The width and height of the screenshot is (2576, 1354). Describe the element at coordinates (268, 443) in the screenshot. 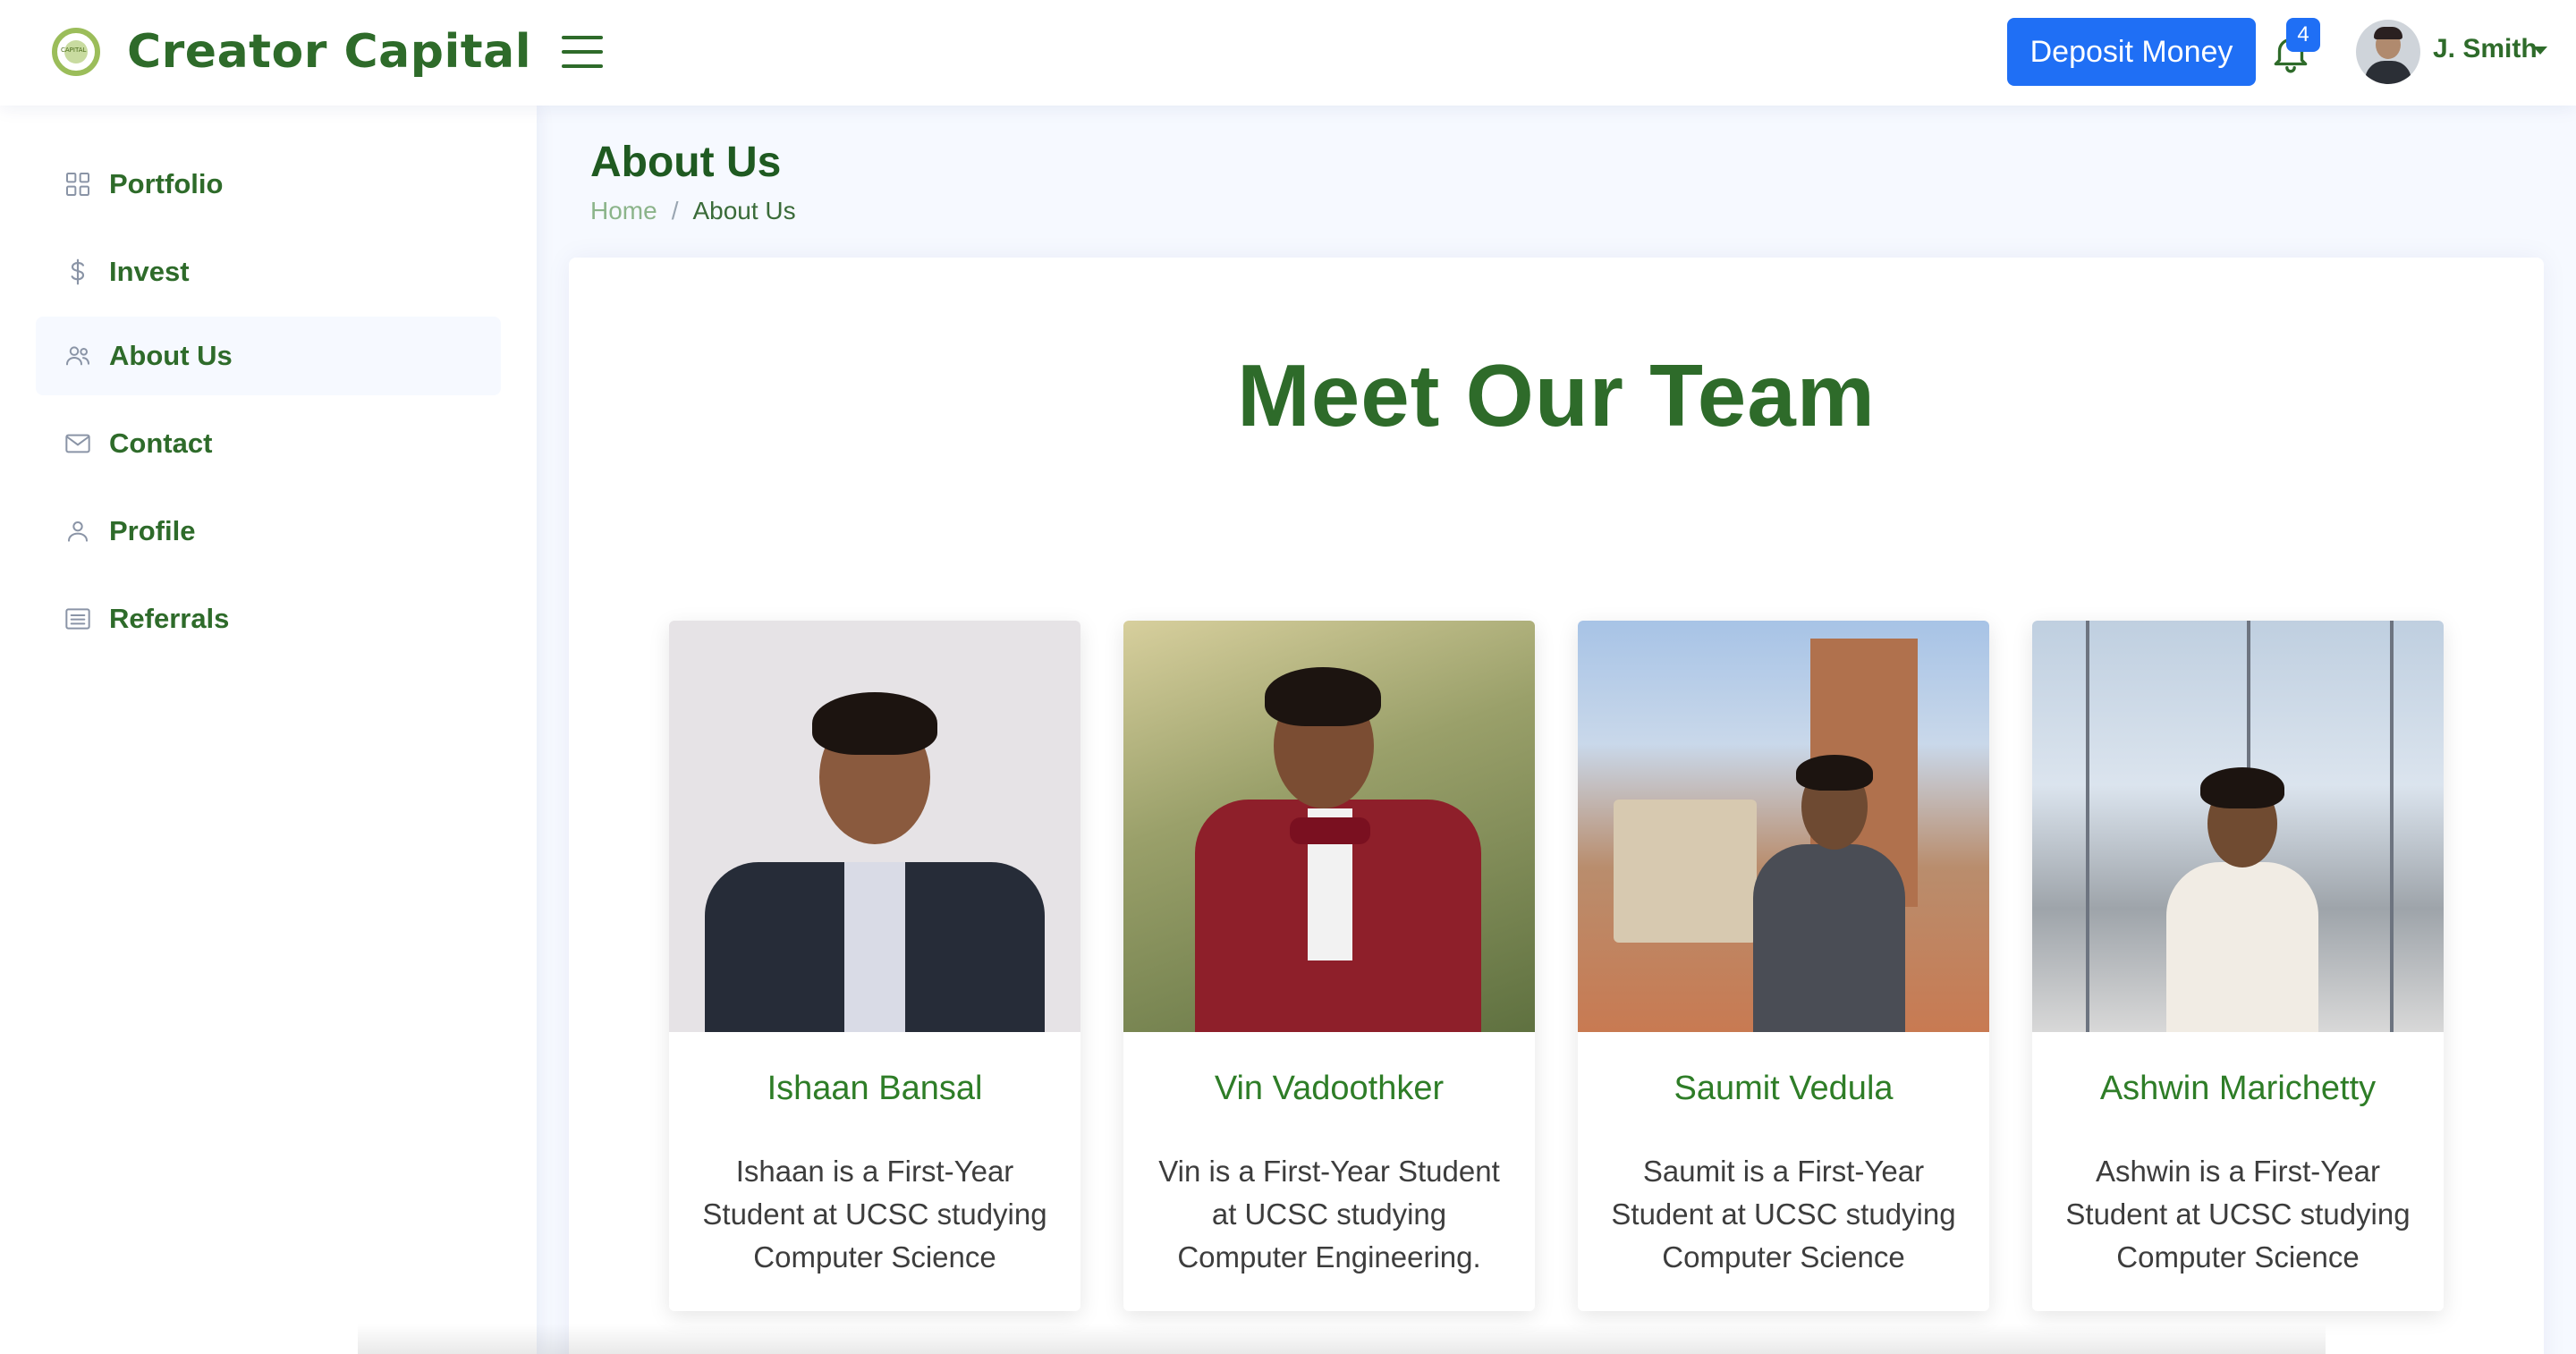

I see `sidebar-item-contact: Contact` at that location.